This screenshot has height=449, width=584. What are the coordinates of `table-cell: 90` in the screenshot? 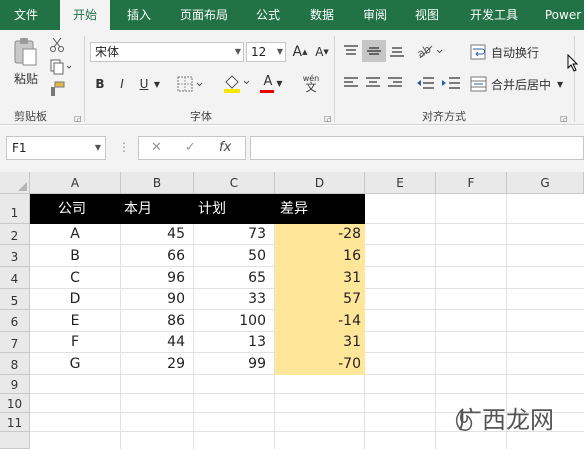 It's located at (155, 299).